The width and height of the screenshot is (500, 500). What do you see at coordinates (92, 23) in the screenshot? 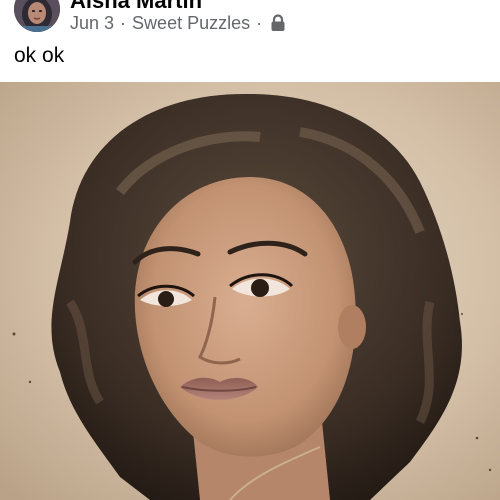
I see `post-date: Jun 3` at bounding box center [92, 23].